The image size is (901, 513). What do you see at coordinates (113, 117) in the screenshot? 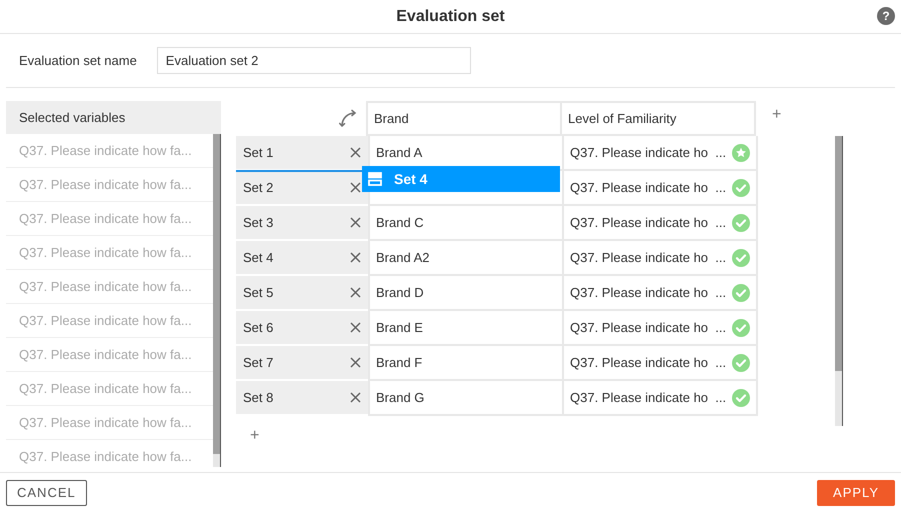
I see `panel-header: Selected variables` at bounding box center [113, 117].